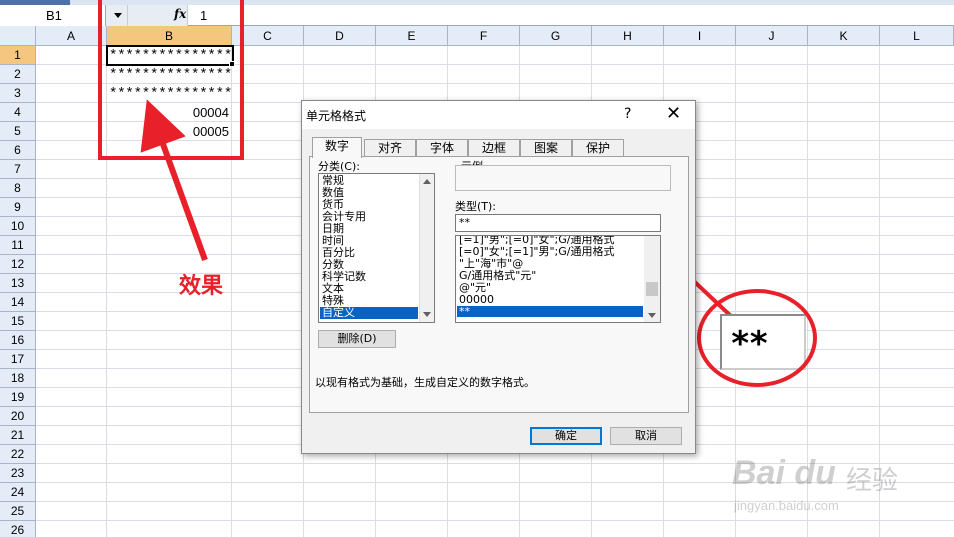 This screenshot has height=537, width=954. What do you see at coordinates (556, 36) in the screenshot?
I see `column-header-g: G` at bounding box center [556, 36].